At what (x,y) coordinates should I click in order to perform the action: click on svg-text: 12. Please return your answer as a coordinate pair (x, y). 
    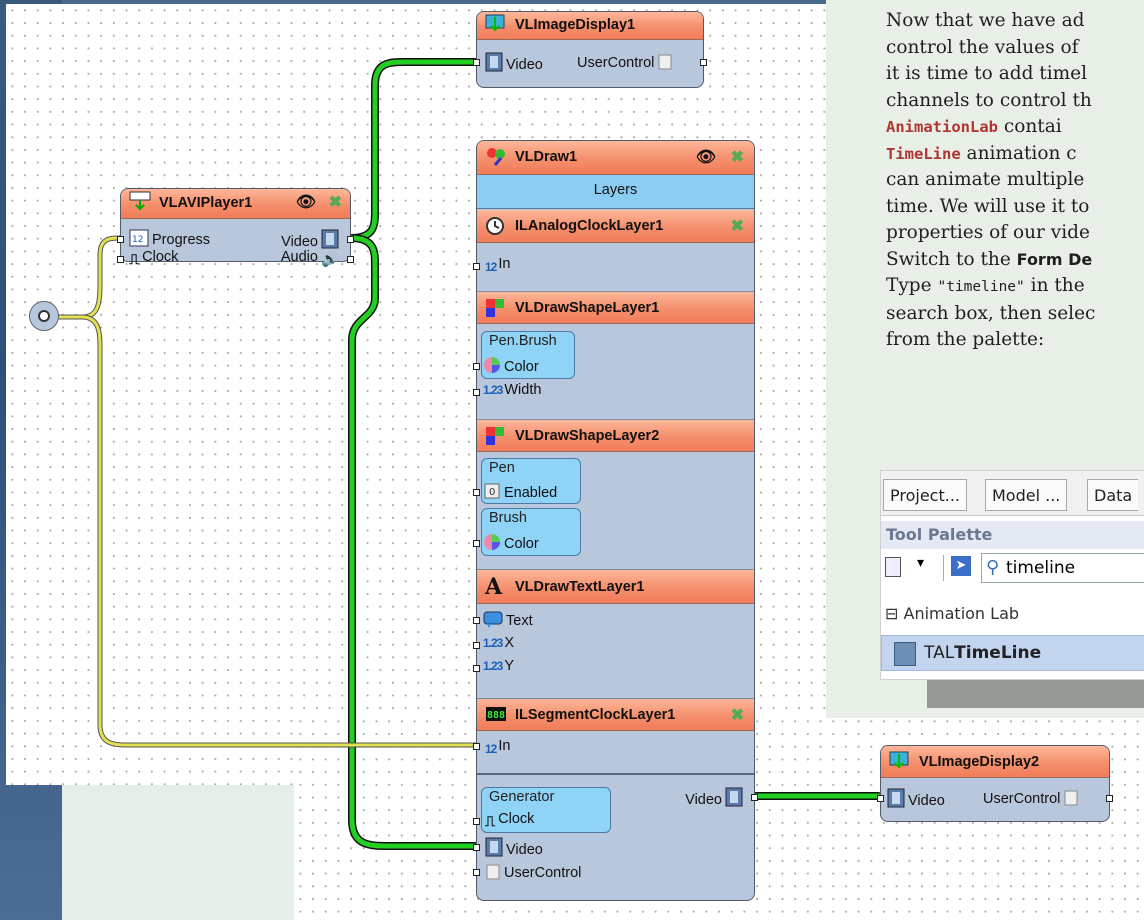
    Looking at the image, I should click on (137, 240).